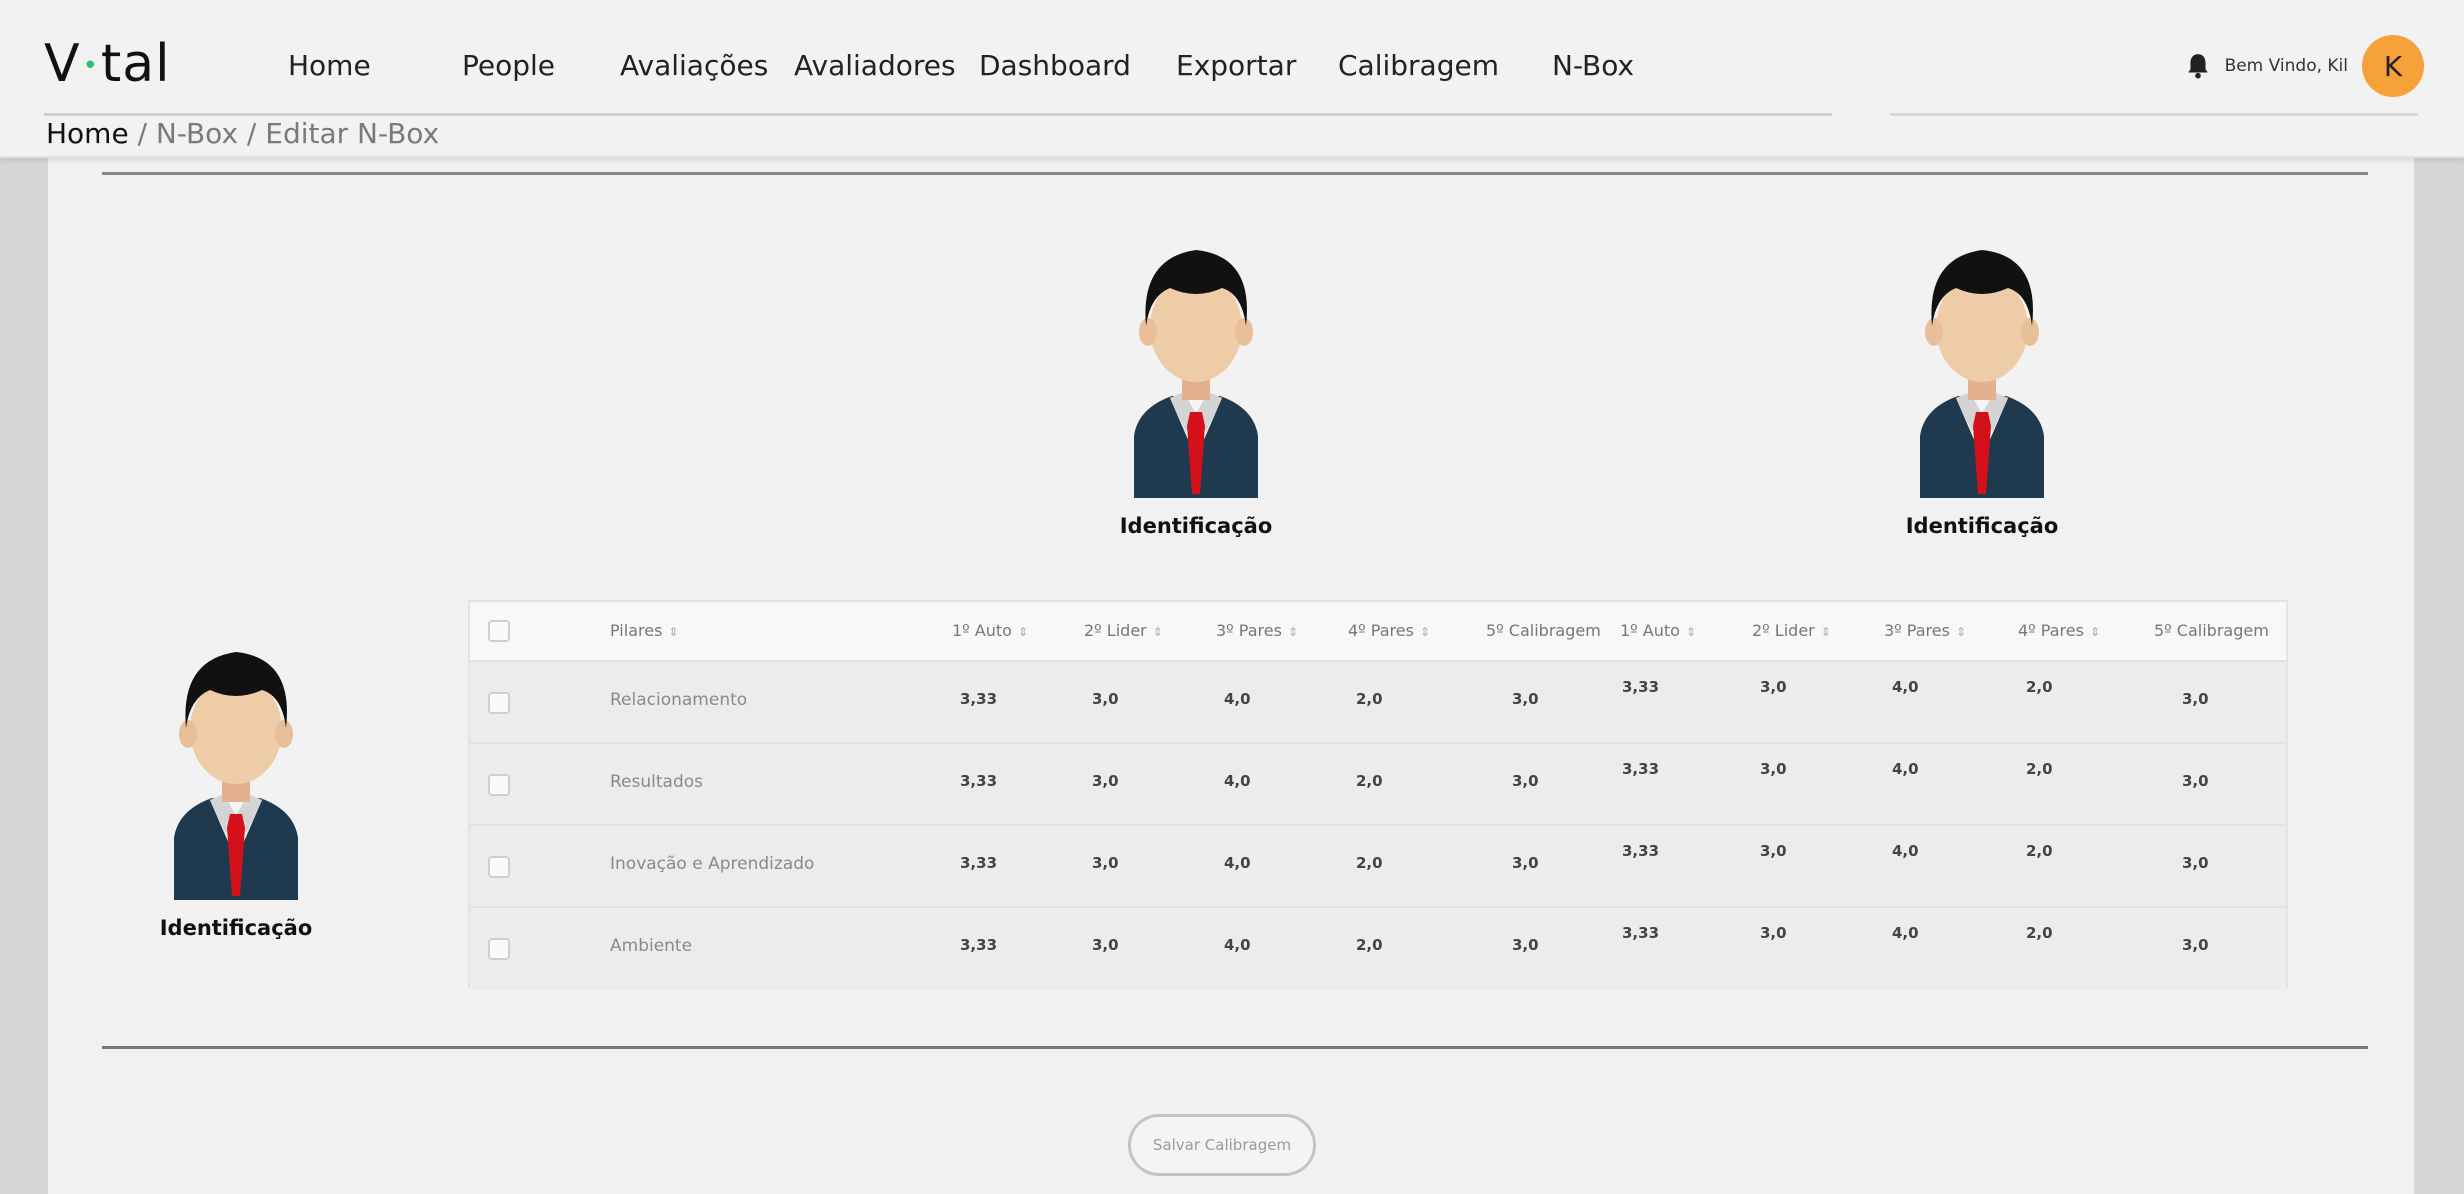 Image resolution: width=2464 pixels, height=1194 pixels. I want to click on person-card-1: Identificação, so click(1196, 387).